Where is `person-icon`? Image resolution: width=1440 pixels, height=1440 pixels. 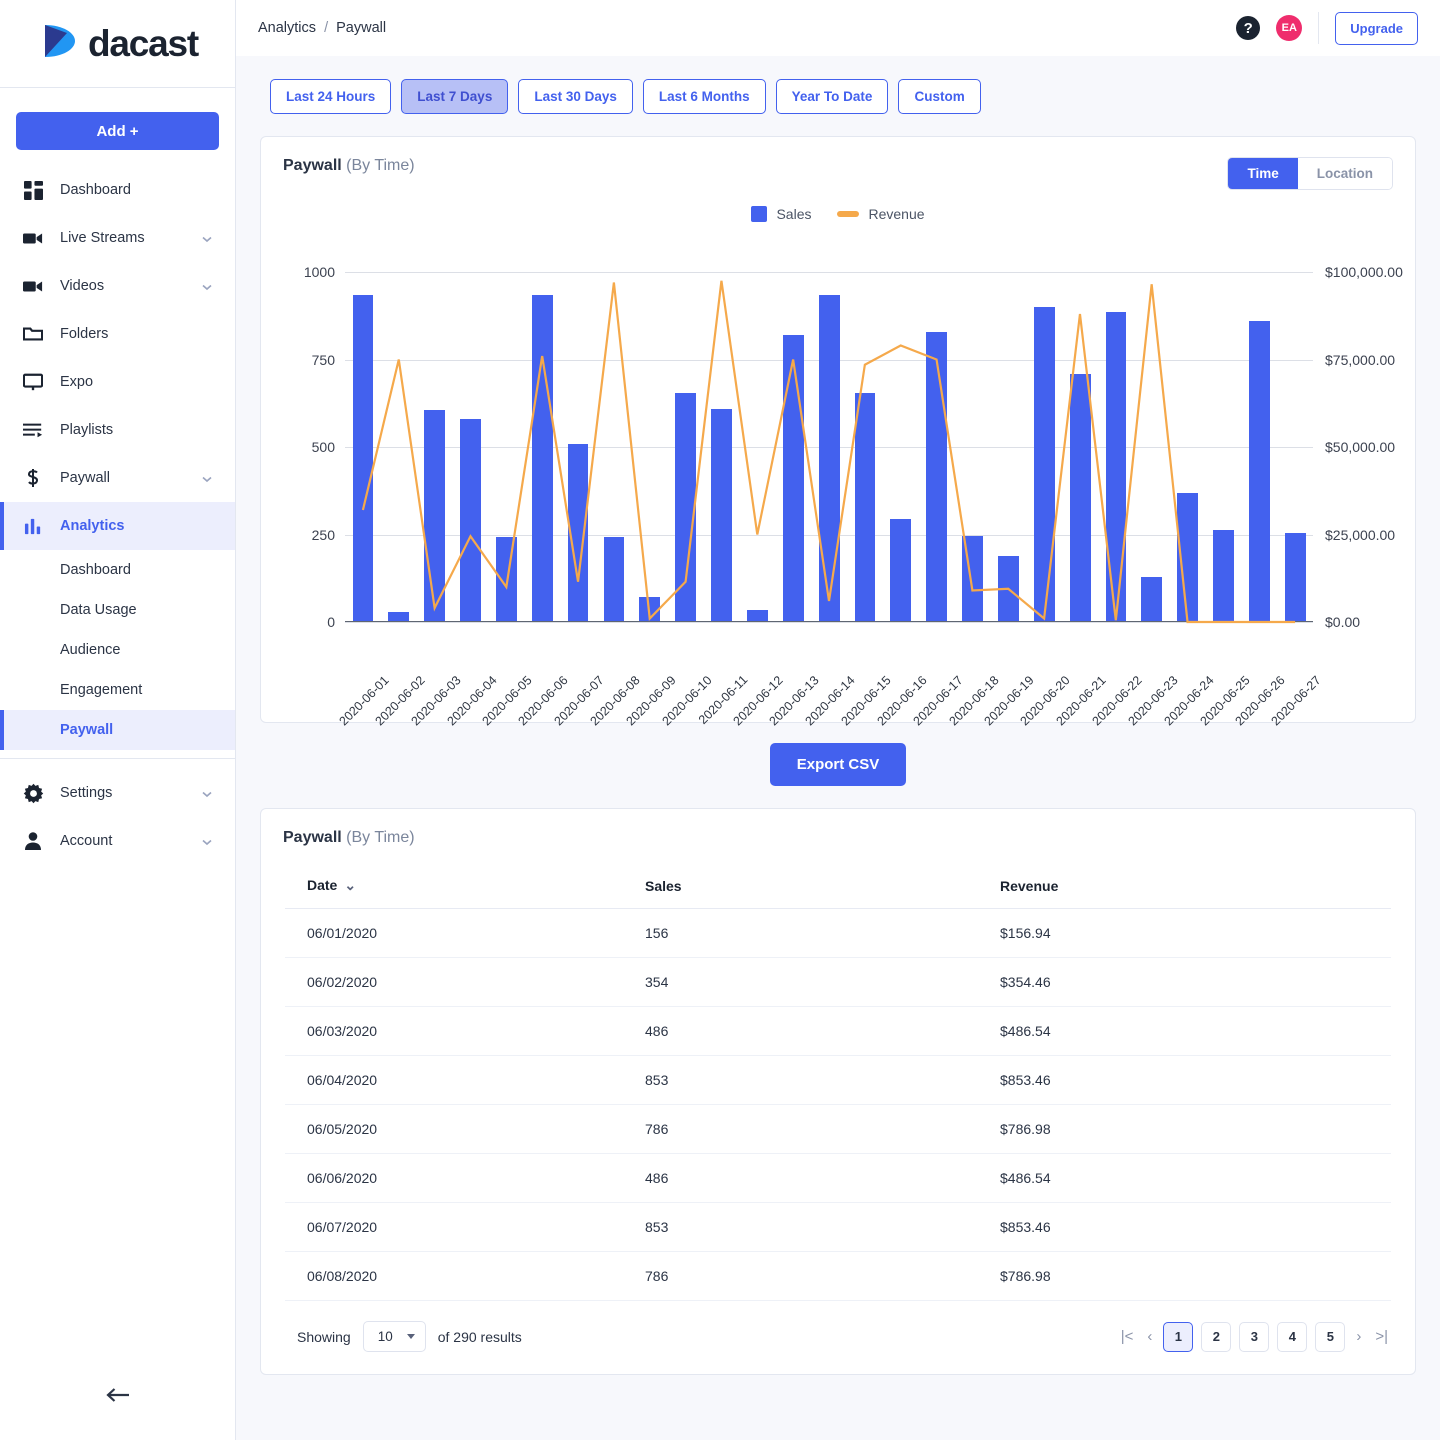
person-icon is located at coordinates (33, 841).